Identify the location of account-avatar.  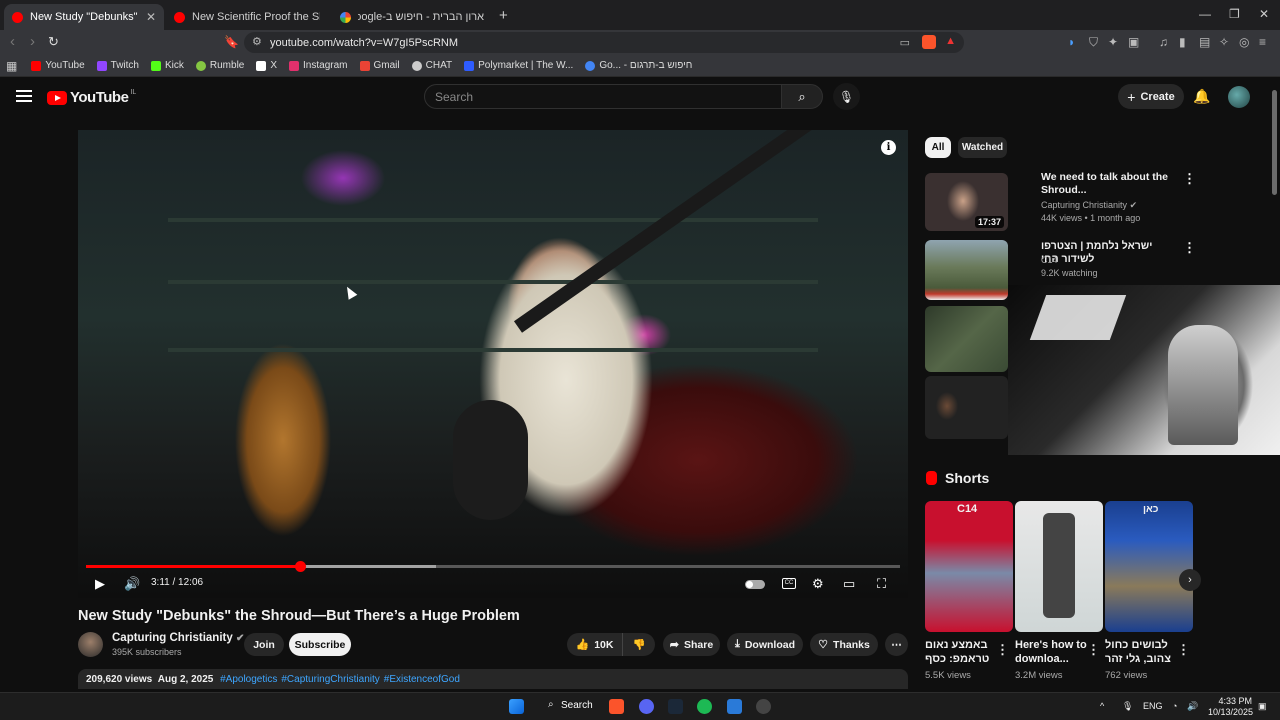
(1239, 97).